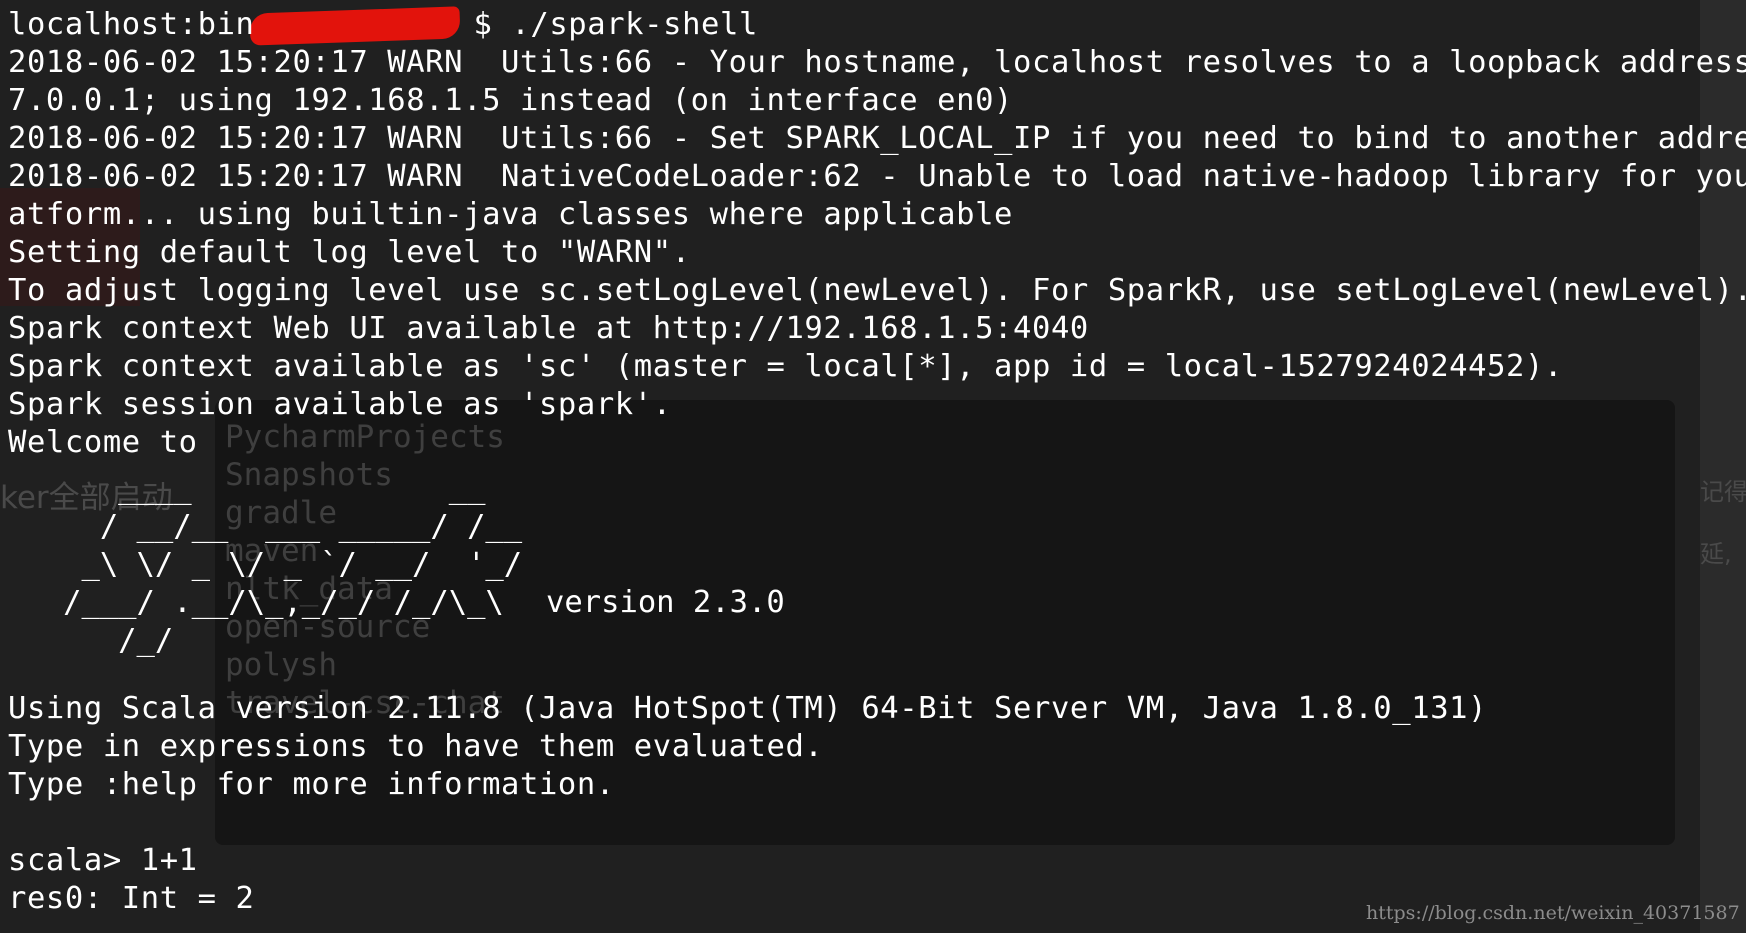 Image resolution: width=1746 pixels, height=933 pixels. I want to click on logo-line: _\ \/ _ \/ _ `/ __/ '_/, so click(265, 564).